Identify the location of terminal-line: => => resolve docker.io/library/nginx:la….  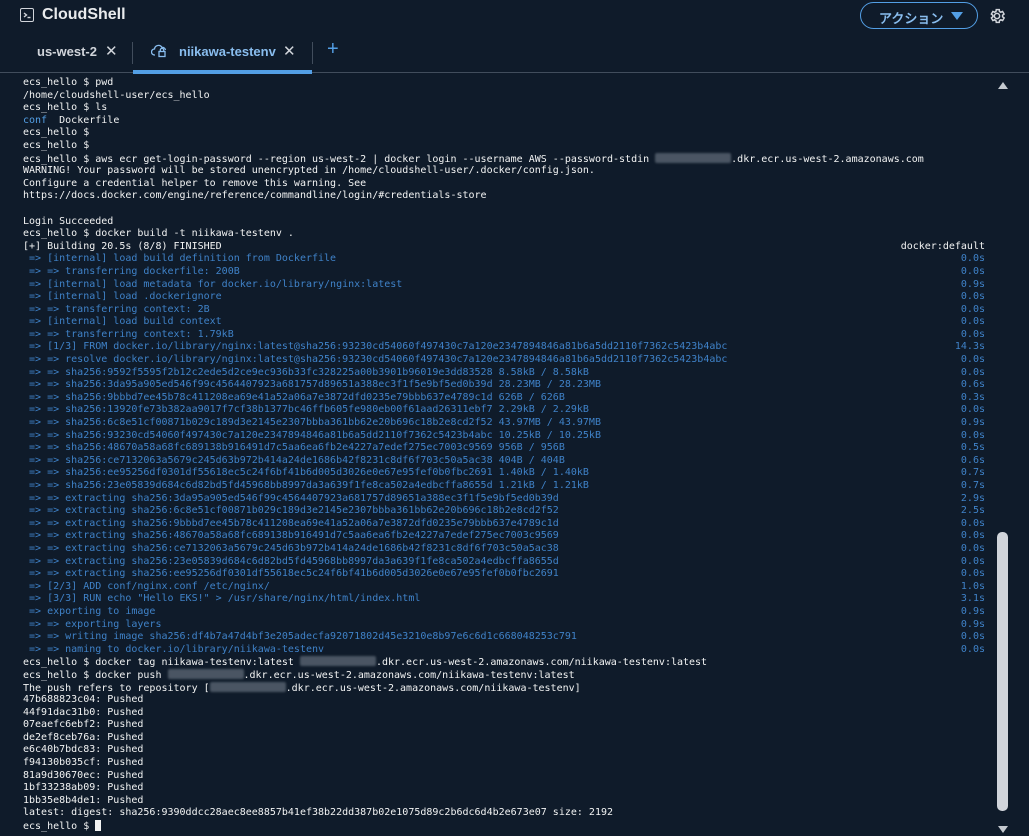
(504, 360).